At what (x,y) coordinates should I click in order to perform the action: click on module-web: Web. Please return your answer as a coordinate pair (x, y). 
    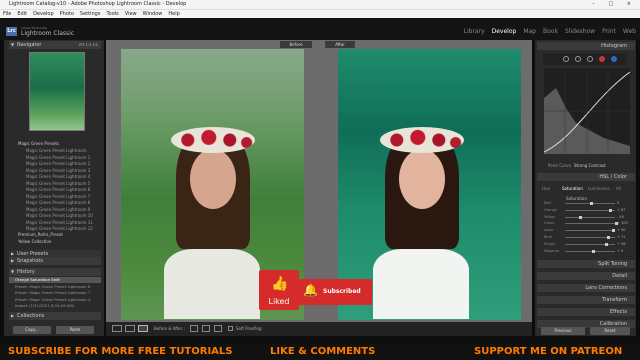
    Looking at the image, I should click on (629, 31).